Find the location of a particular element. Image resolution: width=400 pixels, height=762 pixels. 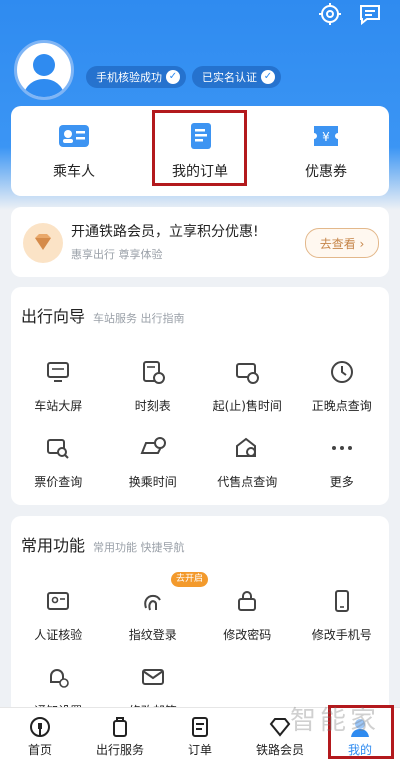

common-functions-title: 常用功能 is located at coordinates (53, 545).